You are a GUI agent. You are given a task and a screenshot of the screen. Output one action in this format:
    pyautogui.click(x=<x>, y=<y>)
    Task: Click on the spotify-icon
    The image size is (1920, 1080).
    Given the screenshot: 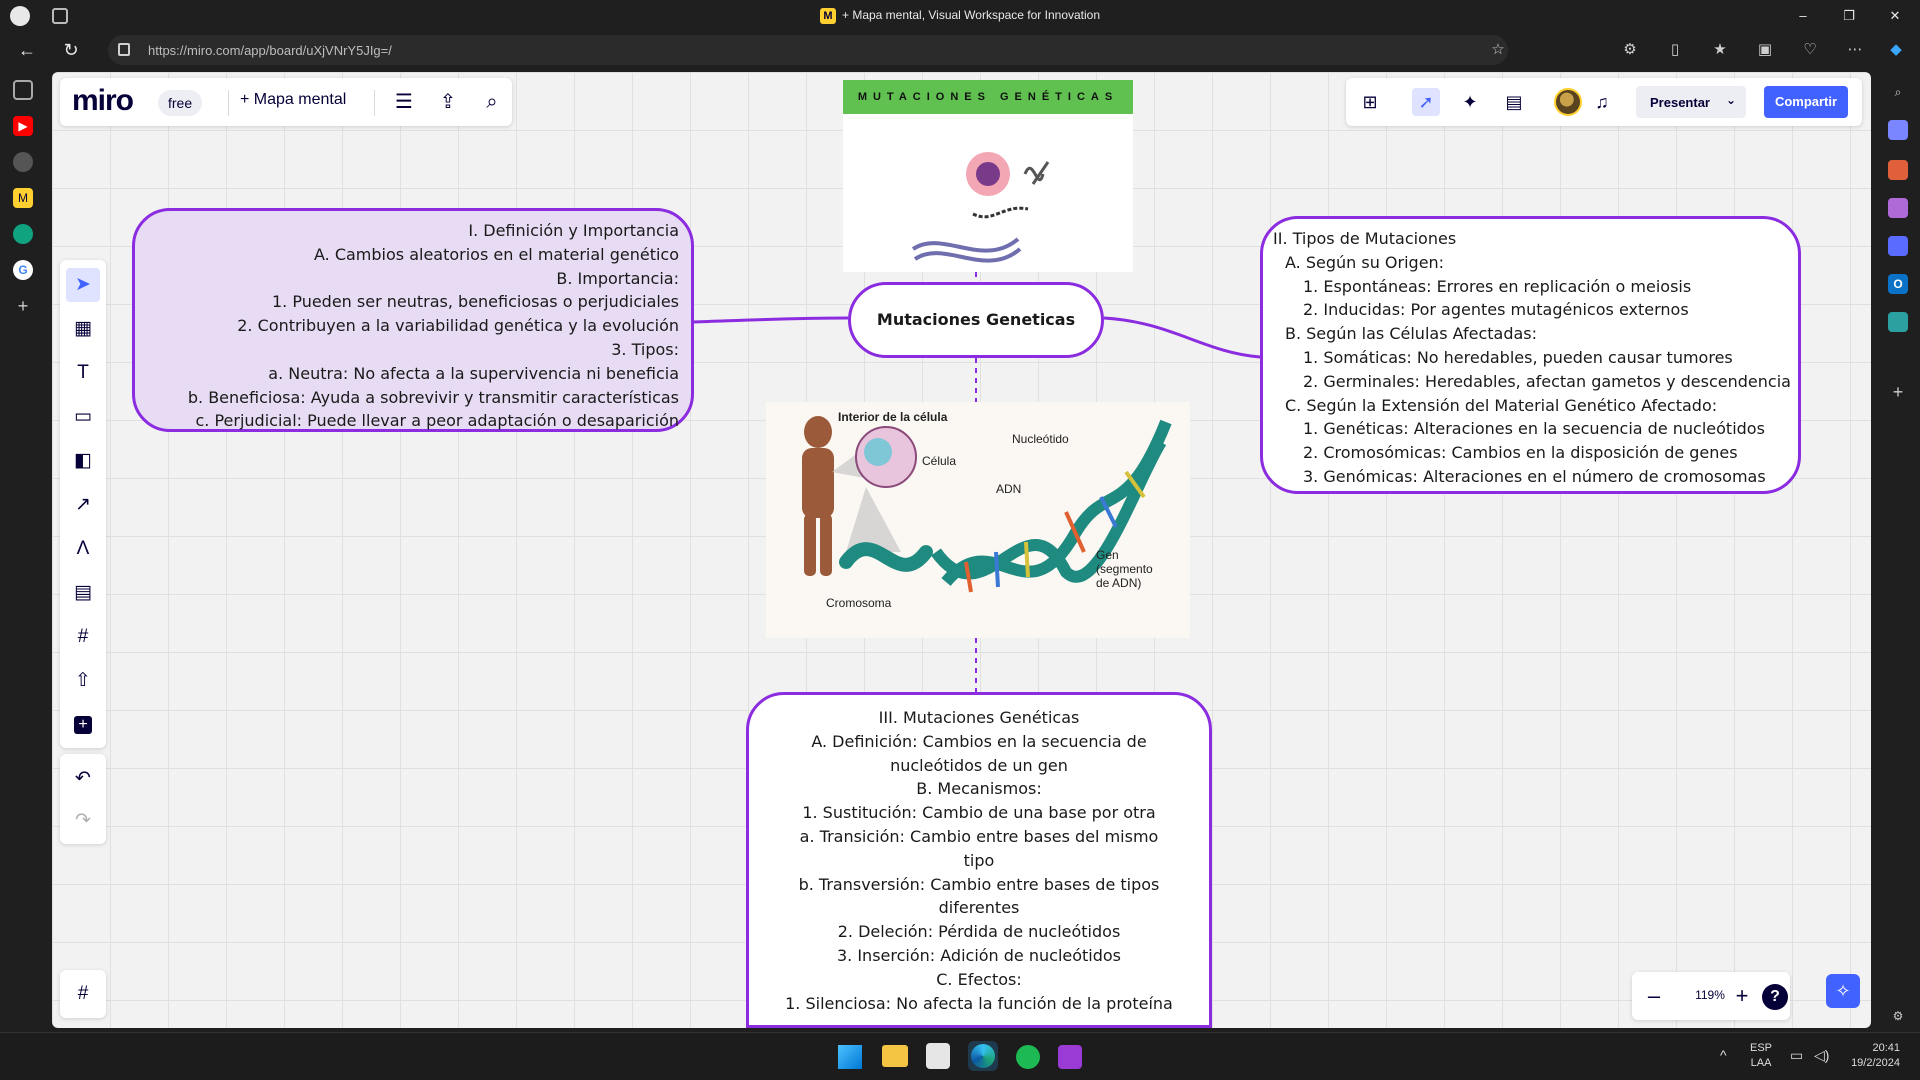 What is the action you would take?
    pyautogui.click(x=1028, y=1057)
    